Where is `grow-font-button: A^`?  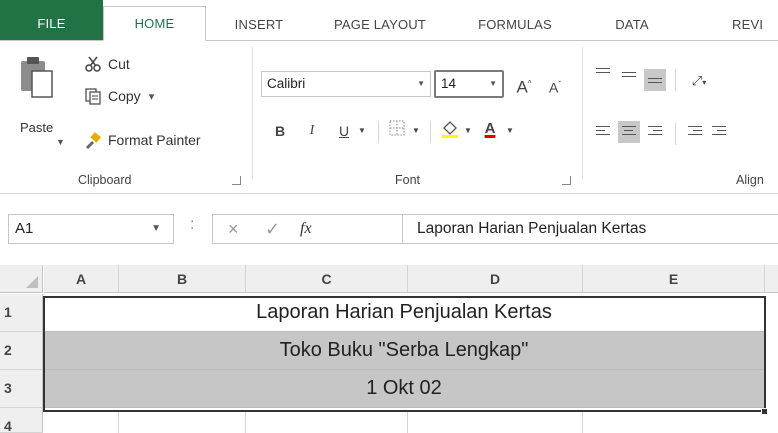
grow-font-button: A^ is located at coordinates (524, 84).